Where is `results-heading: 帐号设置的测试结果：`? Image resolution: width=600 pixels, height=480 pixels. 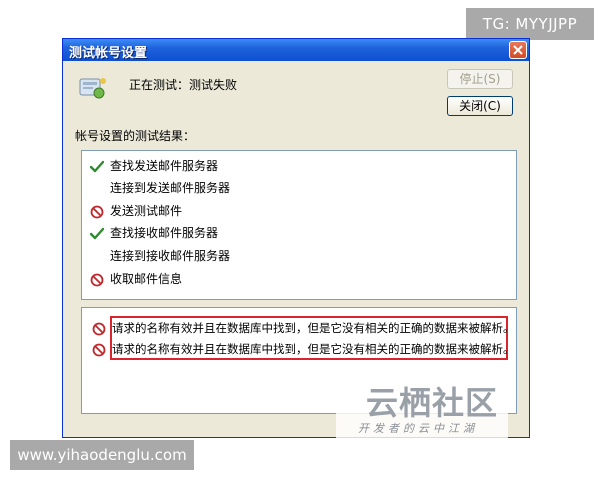 results-heading: 帐号设置的测试结果： is located at coordinates (135, 136).